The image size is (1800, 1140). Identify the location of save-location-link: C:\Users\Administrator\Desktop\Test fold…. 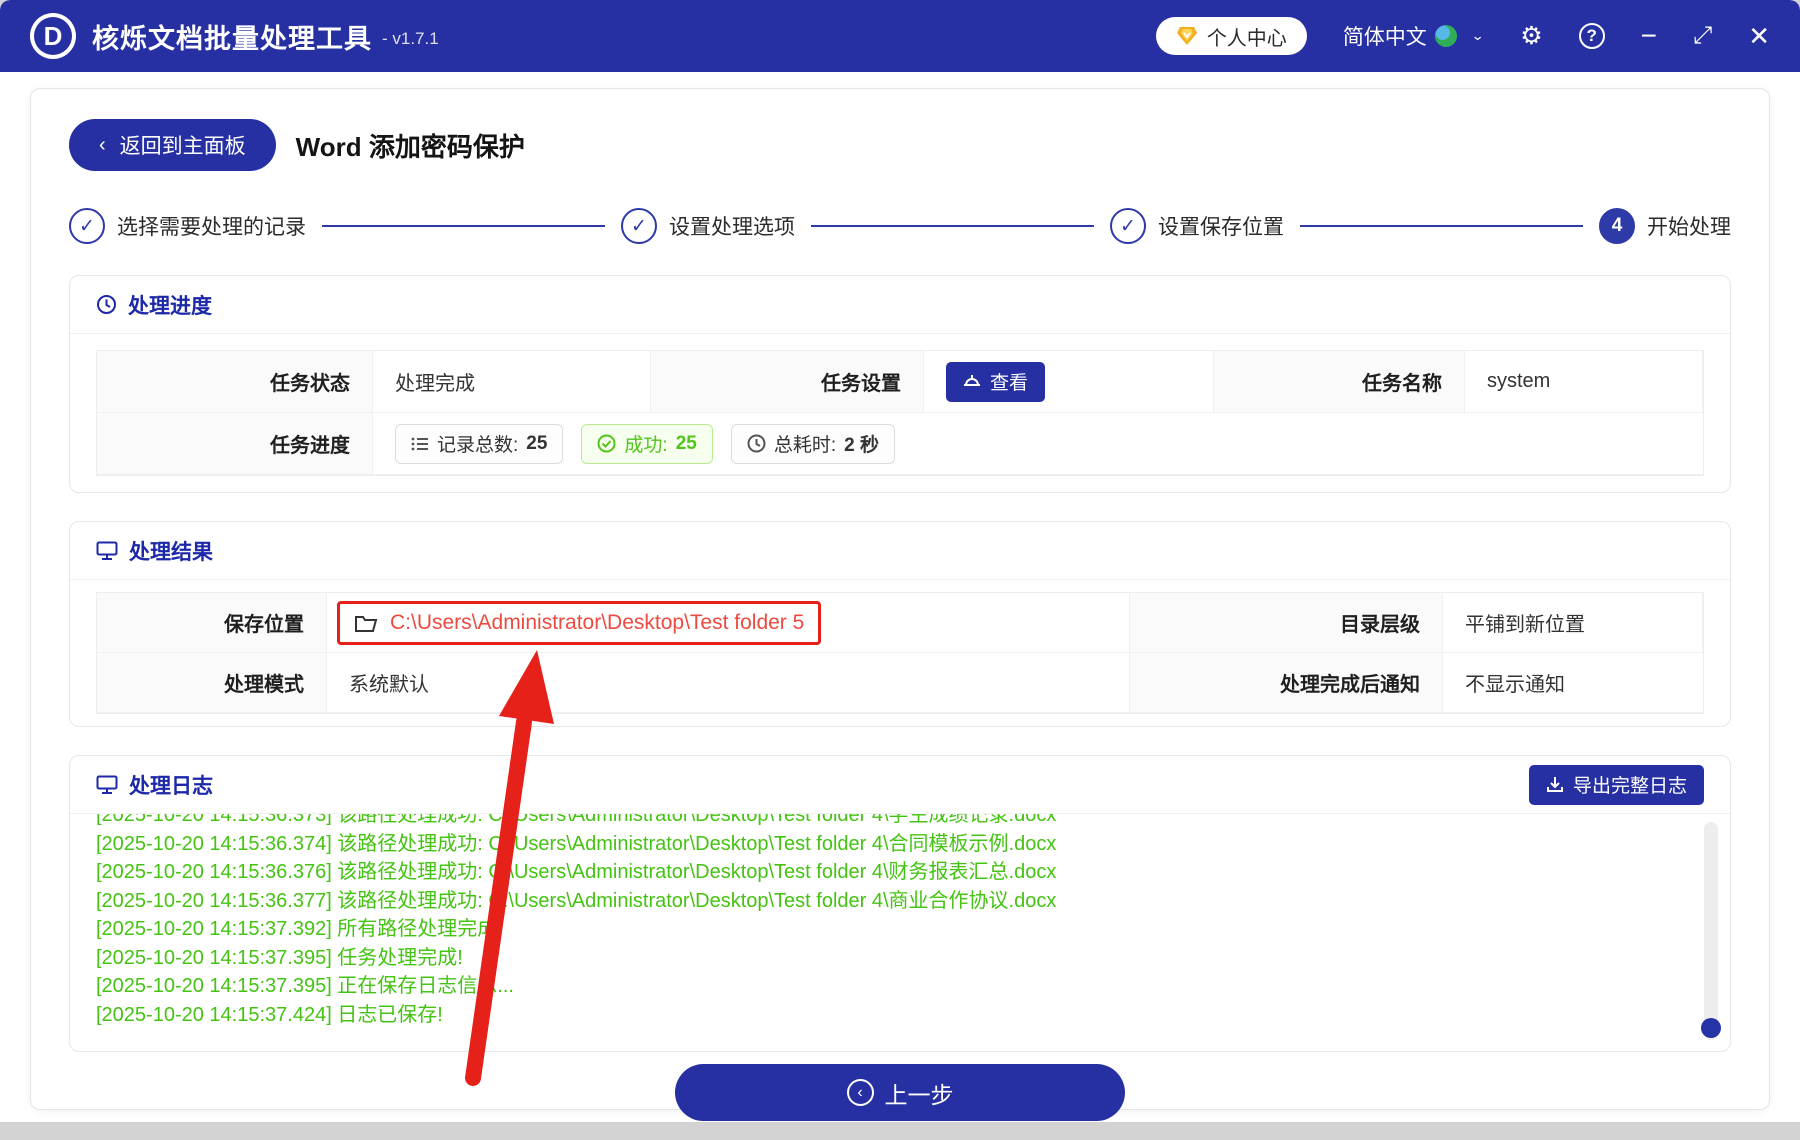
(597, 623).